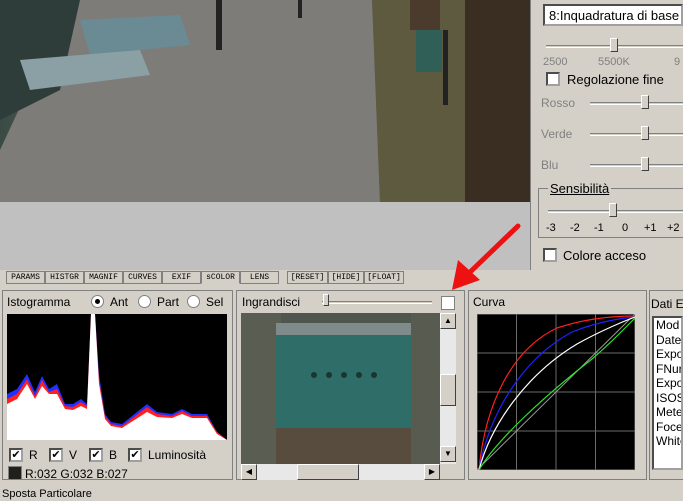  I want to click on tab-scolor: sCOLOR, so click(220, 277).